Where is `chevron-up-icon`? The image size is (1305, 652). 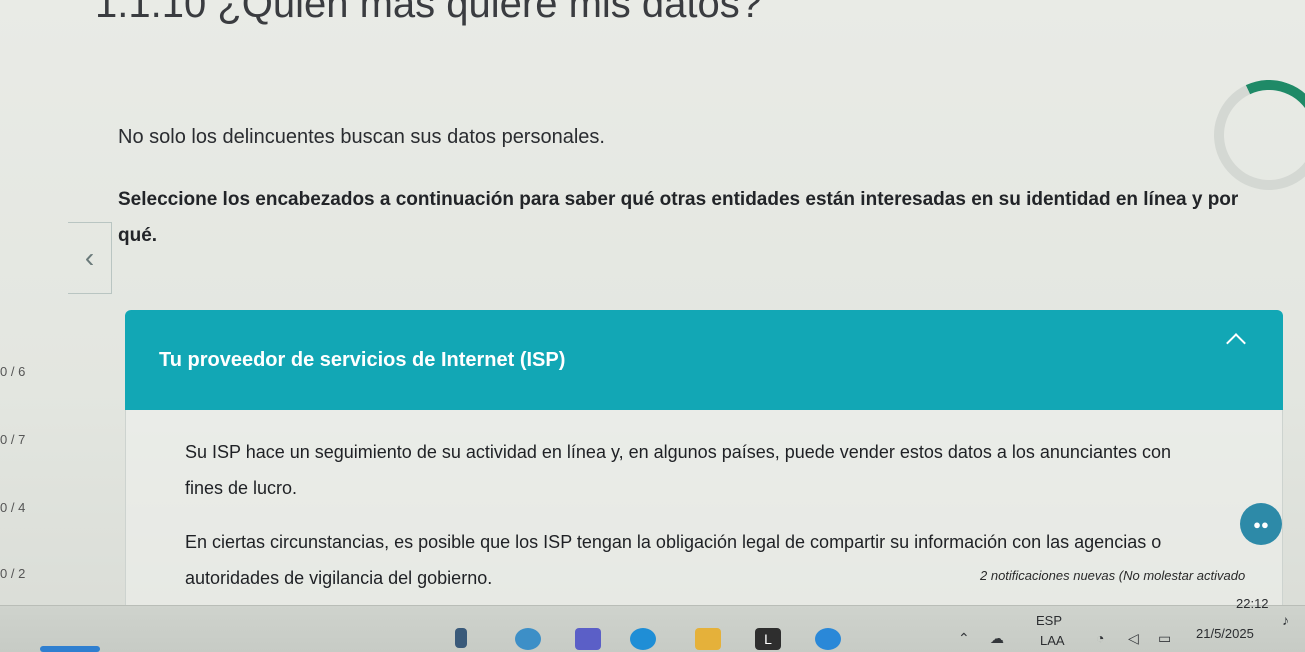
chevron-up-icon is located at coordinates (1236, 343).